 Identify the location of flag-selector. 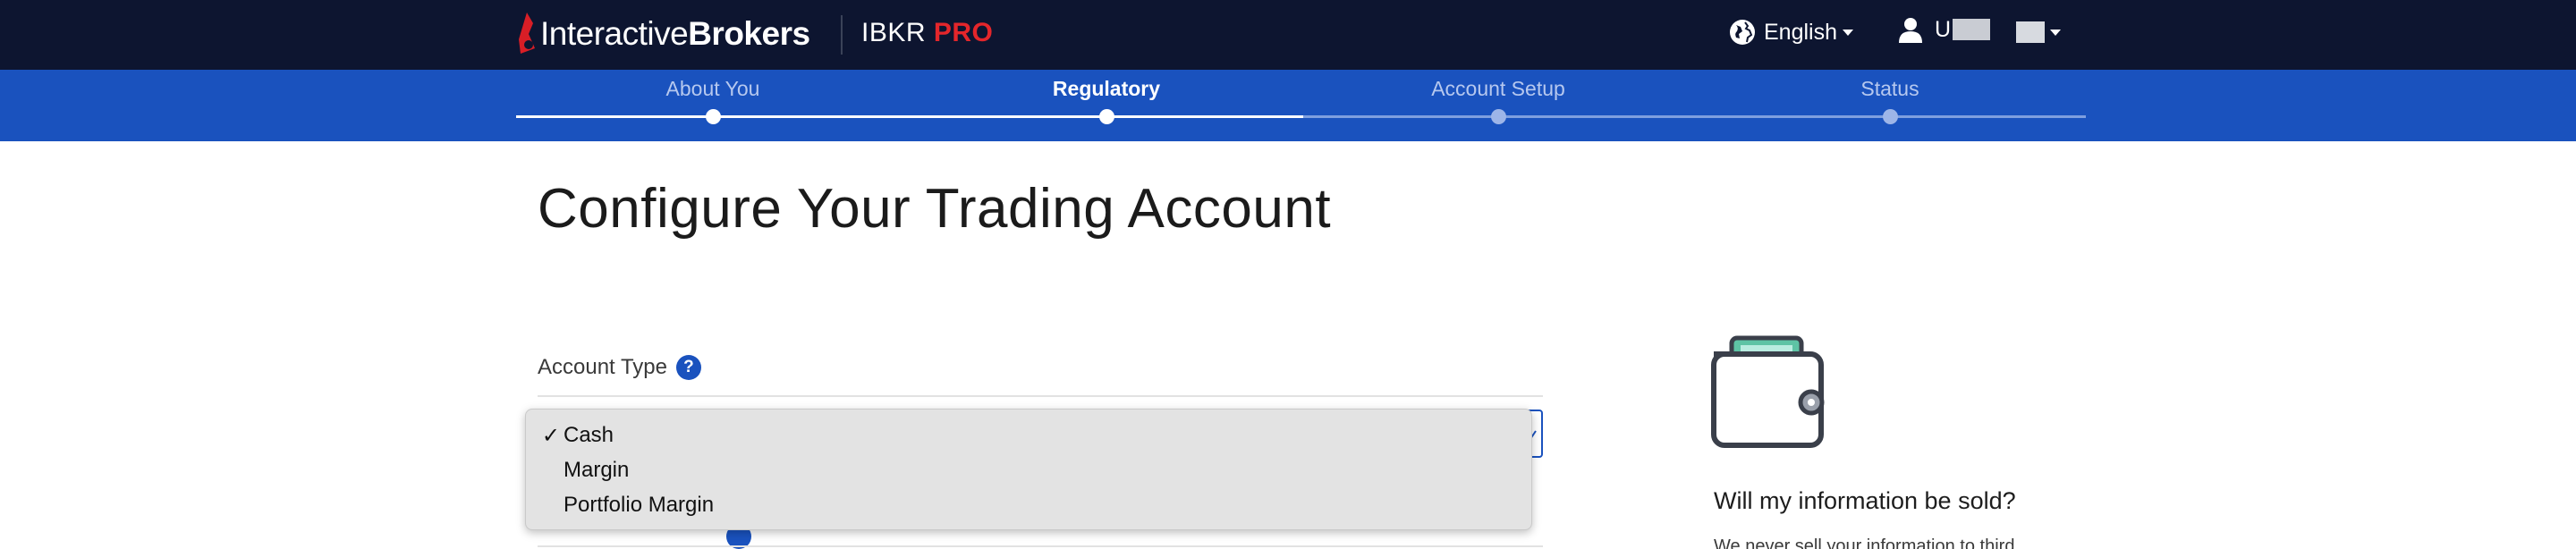
(2038, 32).